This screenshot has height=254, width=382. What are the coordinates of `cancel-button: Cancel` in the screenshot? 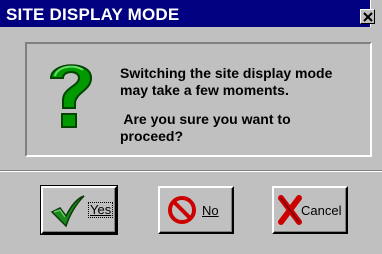 It's located at (310, 210).